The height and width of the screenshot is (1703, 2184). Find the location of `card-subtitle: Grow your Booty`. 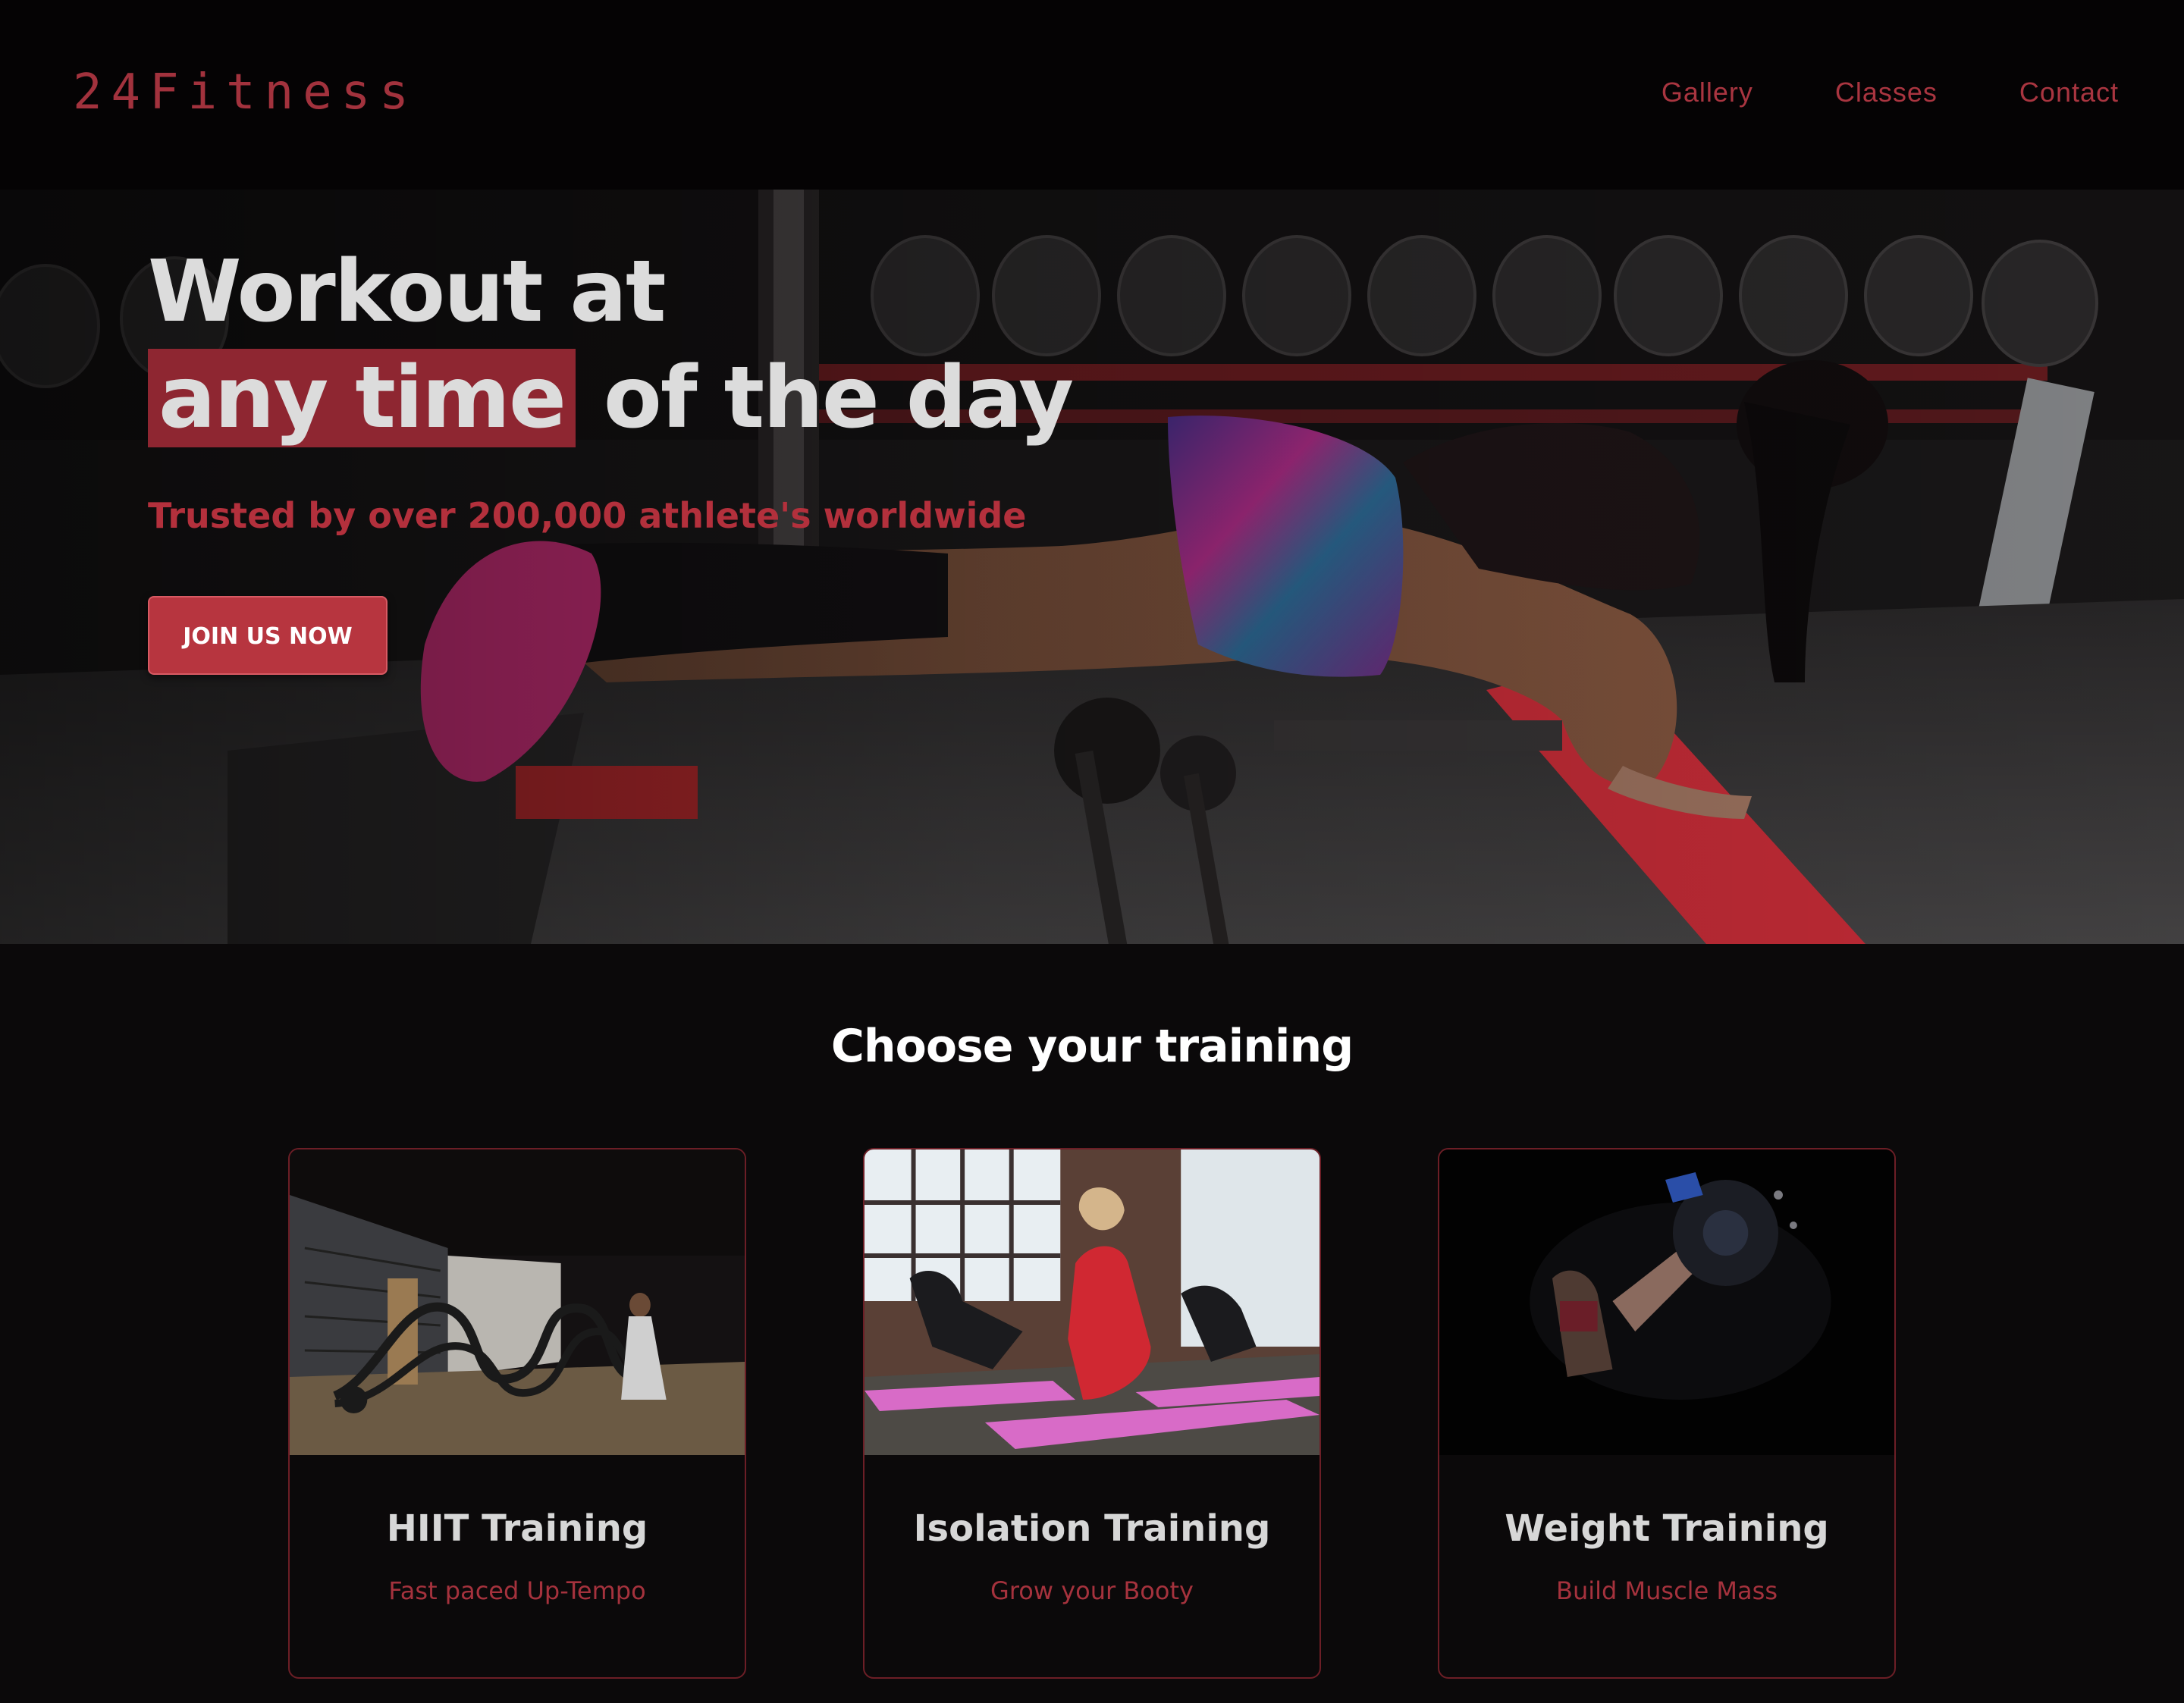

card-subtitle: Grow your Booty is located at coordinates (1092, 1590).